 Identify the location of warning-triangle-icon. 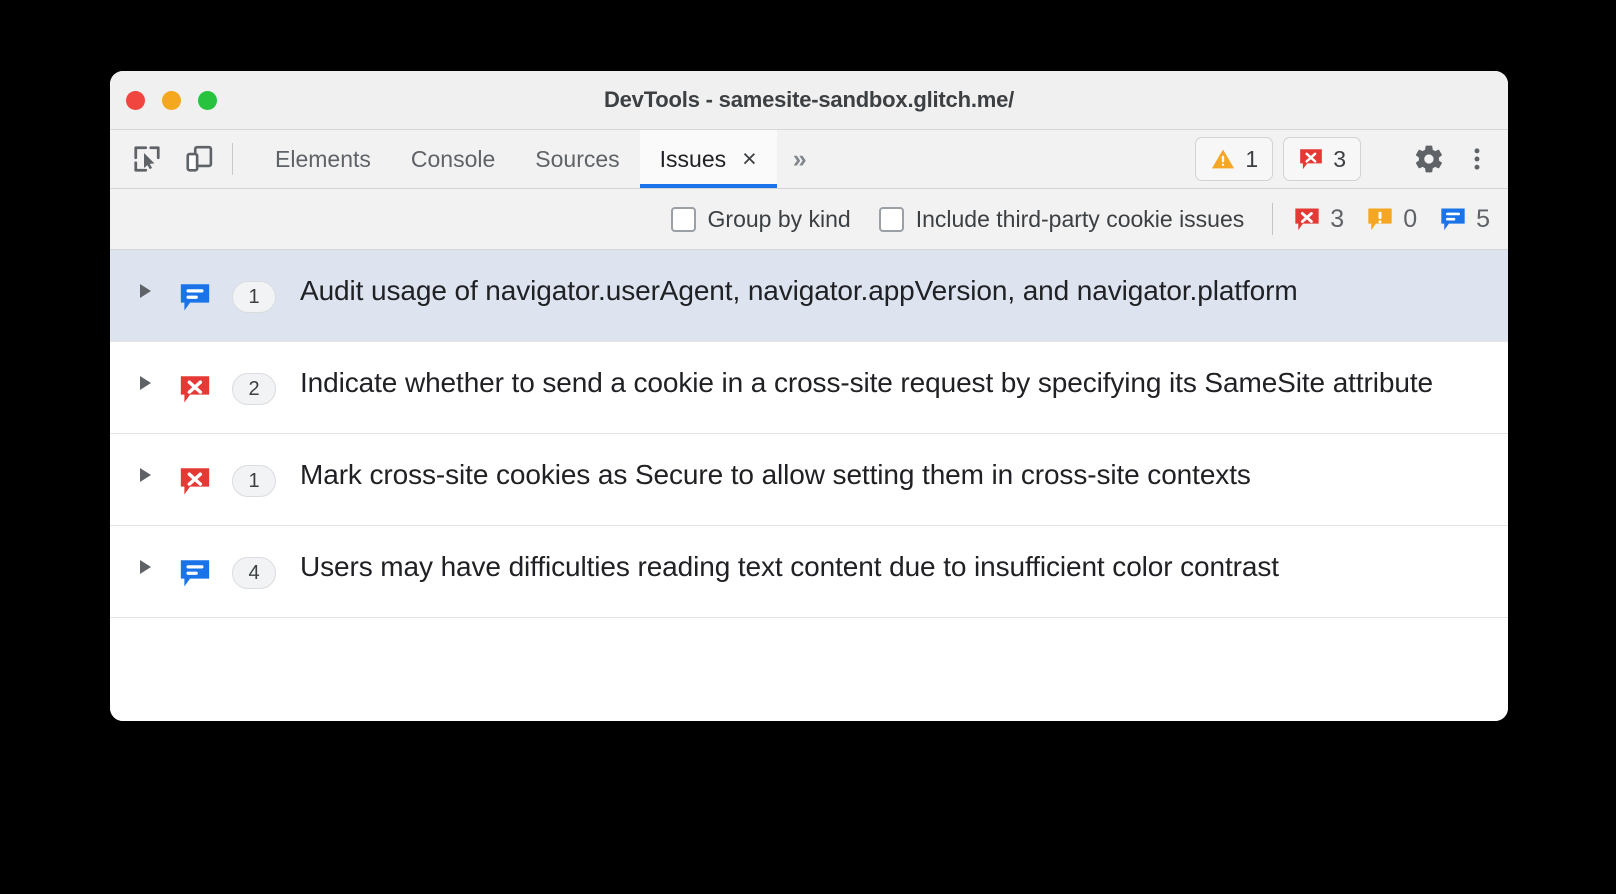
(1223, 159).